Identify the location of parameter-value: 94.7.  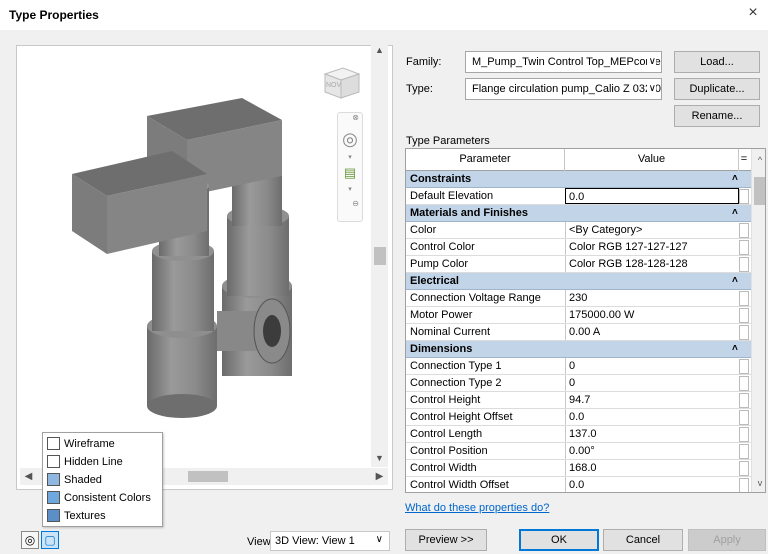
(652, 400).